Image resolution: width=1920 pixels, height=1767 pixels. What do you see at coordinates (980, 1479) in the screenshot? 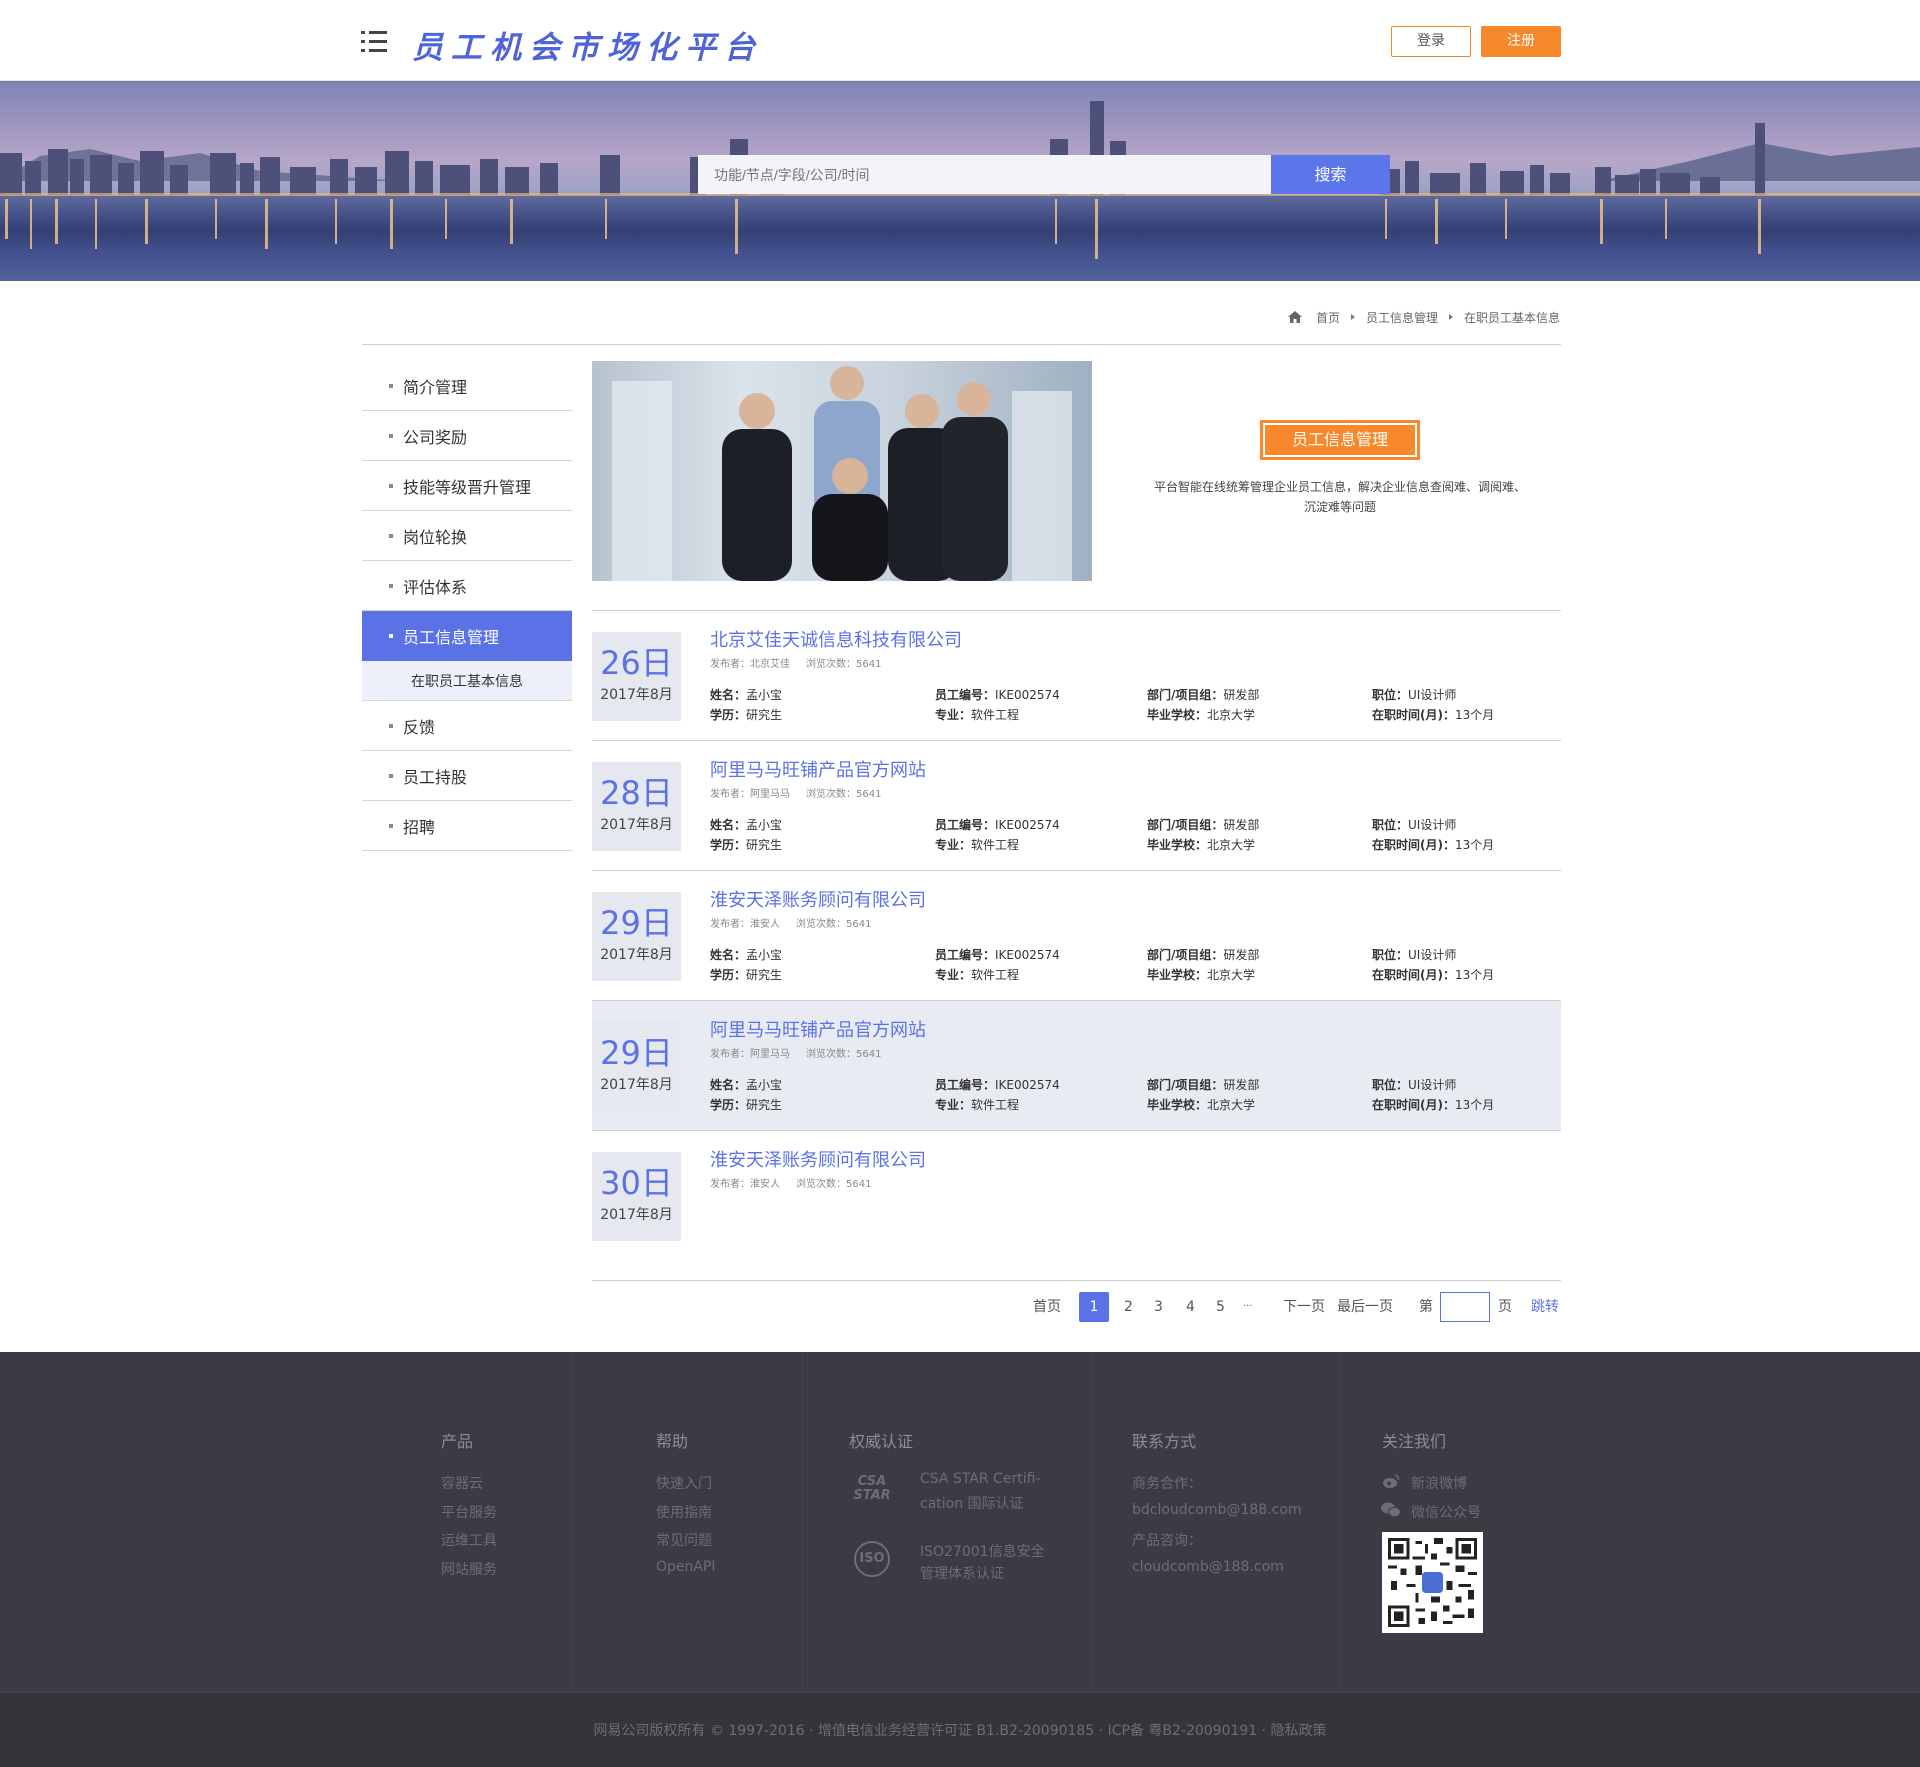
I see `csa-cert-line1: CSA STAR Certifi-` at bounding box center [980, 1479].